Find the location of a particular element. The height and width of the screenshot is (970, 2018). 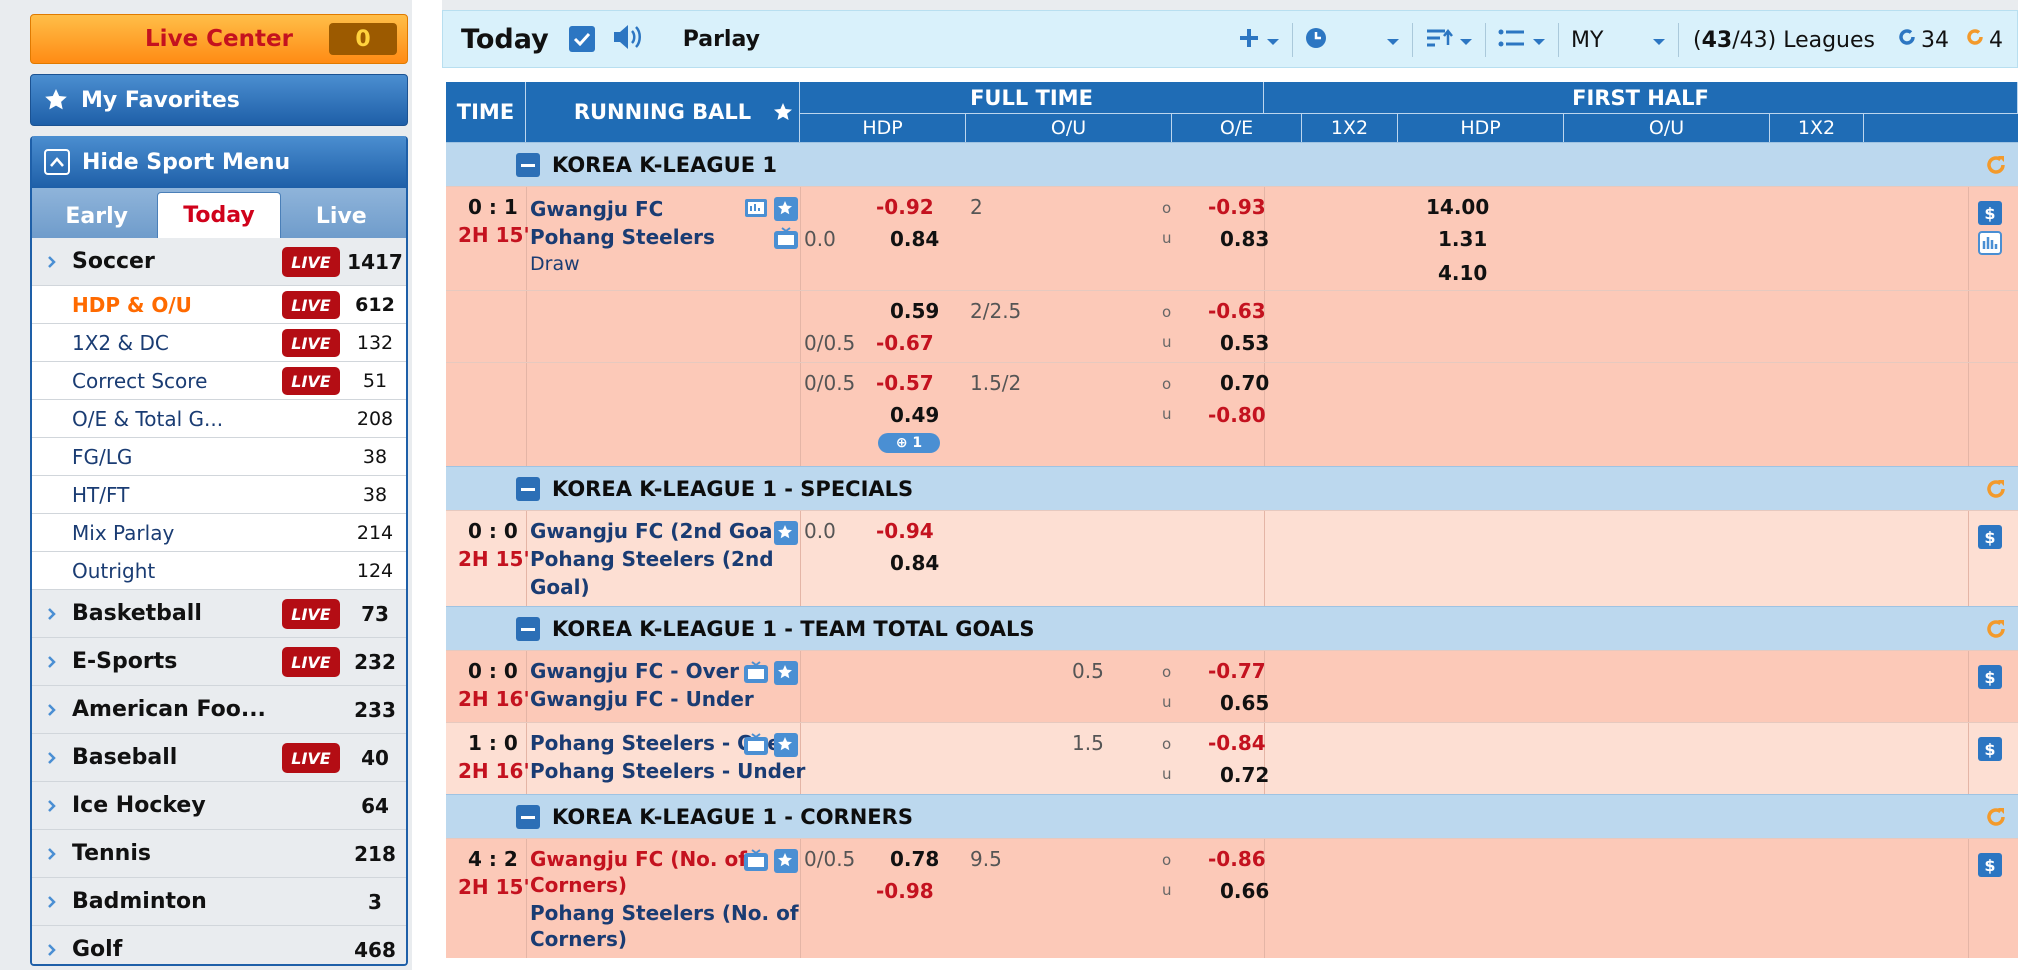

my-favorites-button: My Favorites is located at coordinates (219, 100).